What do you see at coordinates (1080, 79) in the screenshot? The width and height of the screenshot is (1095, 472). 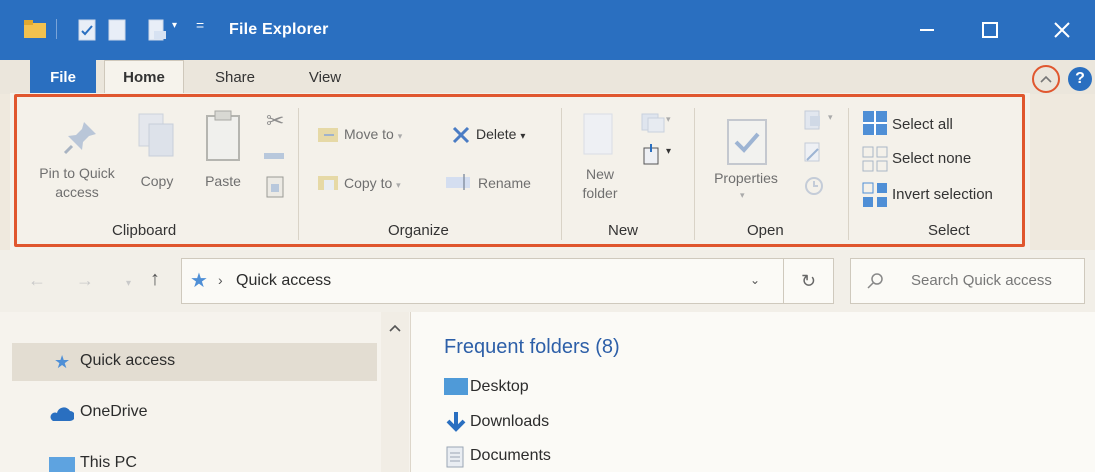 I see `help-icon: ?` at bounding box center [1080, 79].